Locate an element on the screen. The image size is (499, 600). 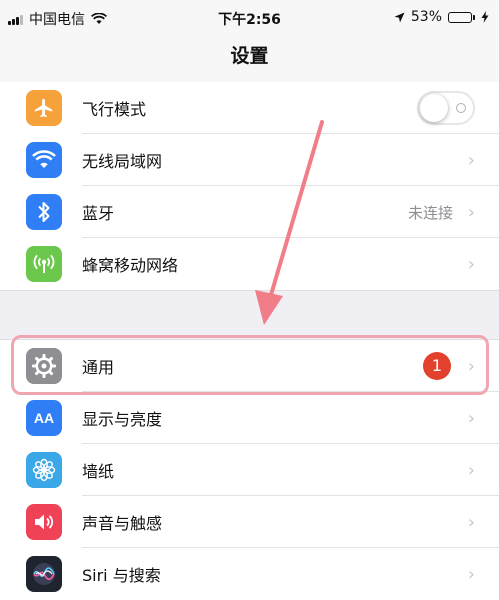
battery-icon is located at coordinates (461, 17).